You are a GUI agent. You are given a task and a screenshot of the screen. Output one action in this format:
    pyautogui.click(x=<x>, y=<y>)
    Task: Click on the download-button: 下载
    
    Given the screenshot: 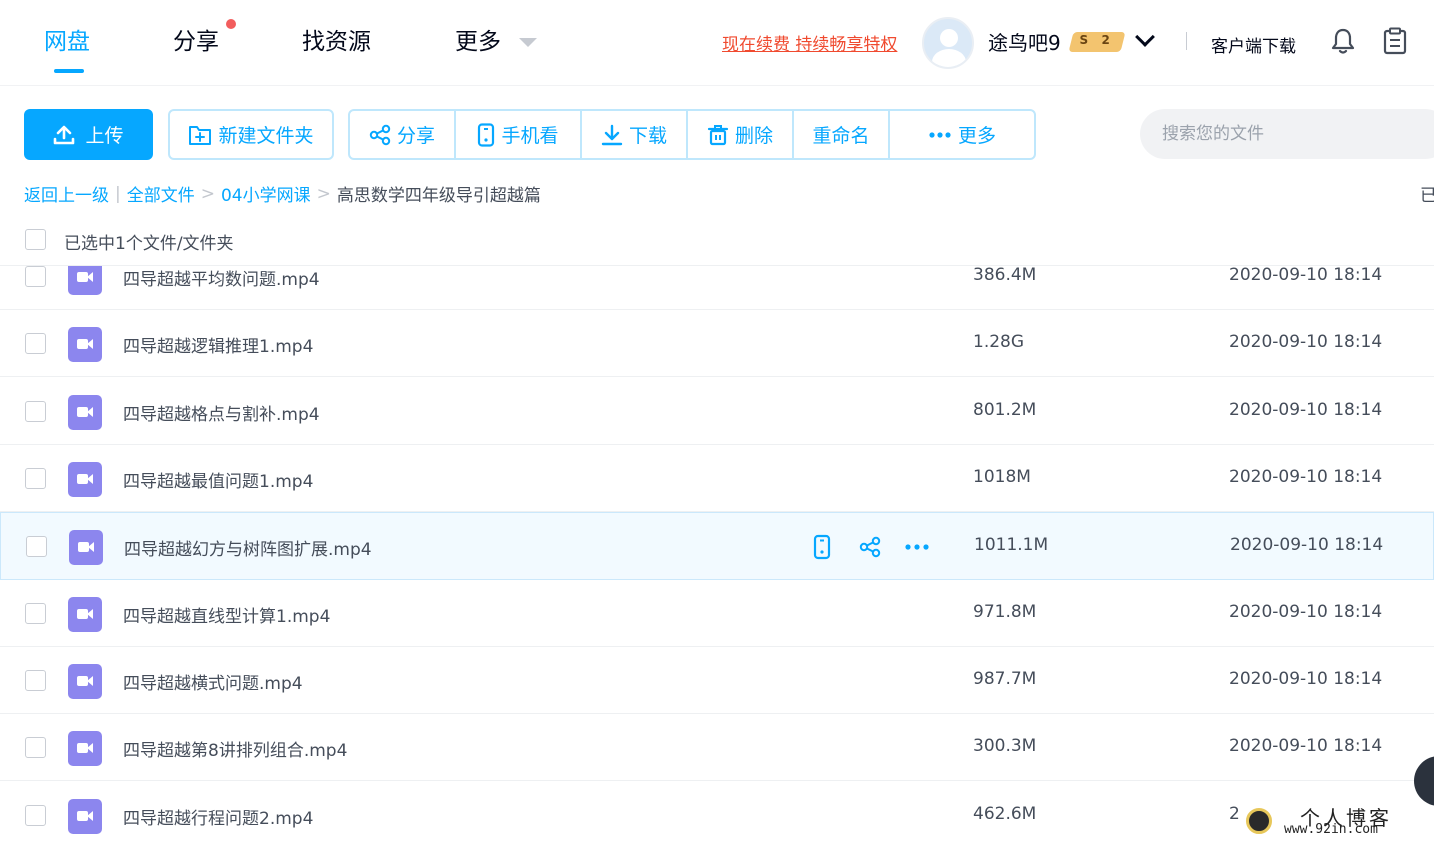 What is the action you would take?
    pyautogui.click(x=635, y=134)
    